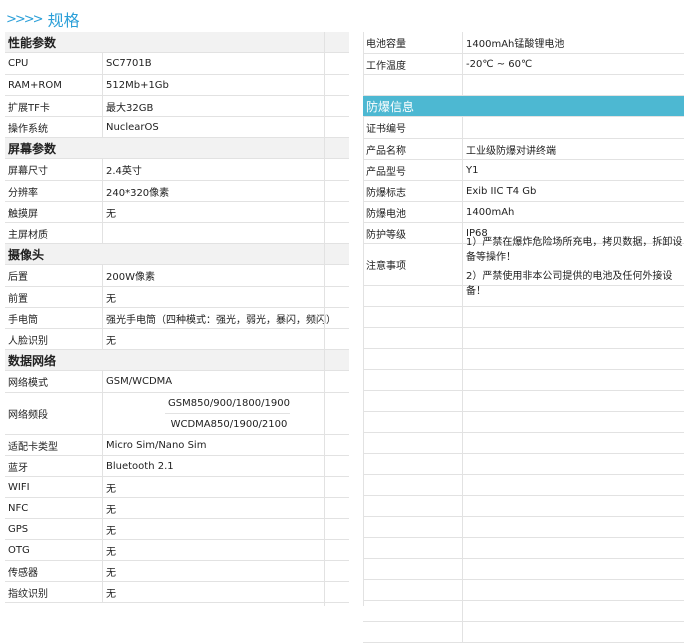  I want to click on table-row: 产品名称 工业级防爆对讲终端, so click(523, 149).